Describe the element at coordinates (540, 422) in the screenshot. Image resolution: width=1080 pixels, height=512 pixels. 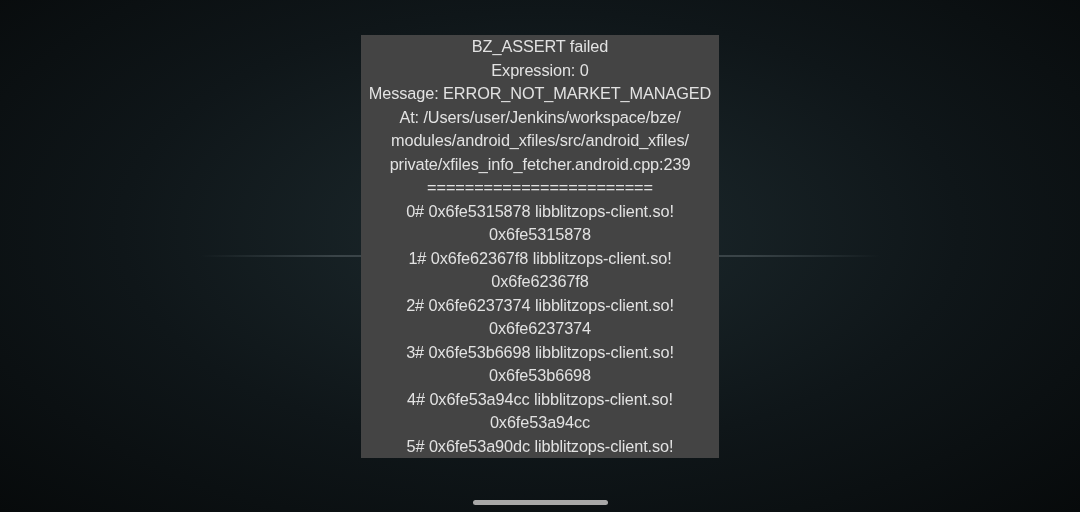
I see `error-line: 0x6fe53a94cc` at that location.